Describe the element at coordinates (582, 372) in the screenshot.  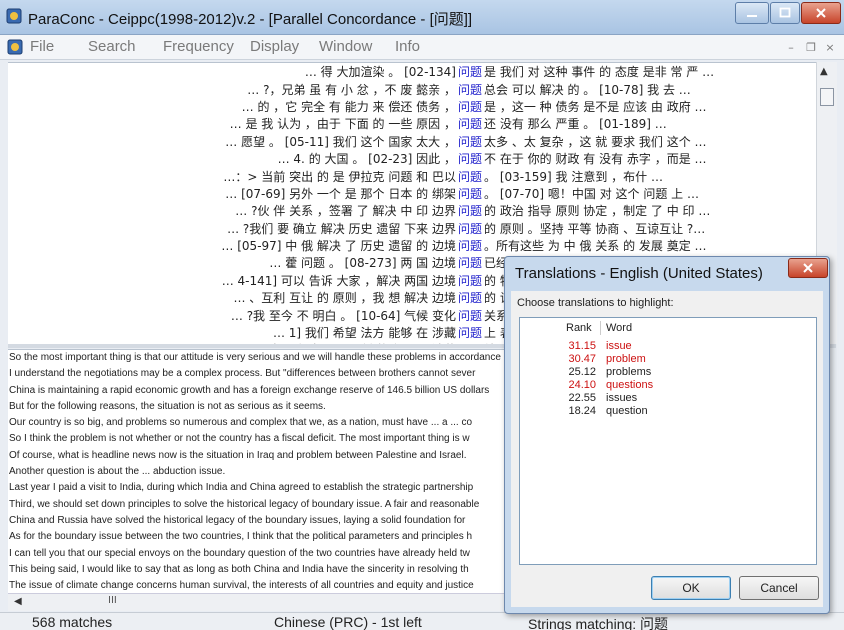
I see `rank-value: 25.12` at that location.